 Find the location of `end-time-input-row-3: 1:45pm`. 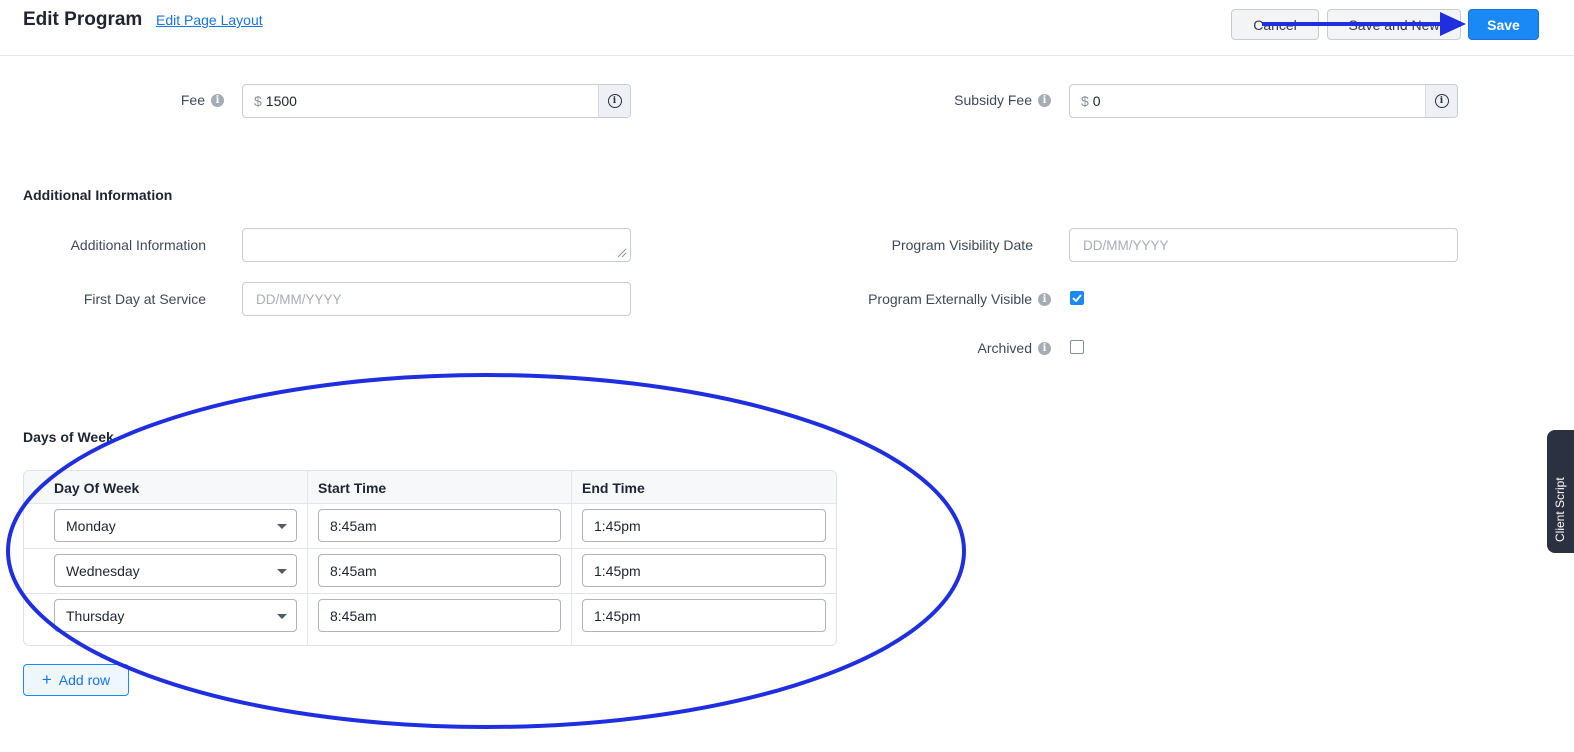

end-time-input-row-3: 1:45pm is located at coordinates (704, 615).